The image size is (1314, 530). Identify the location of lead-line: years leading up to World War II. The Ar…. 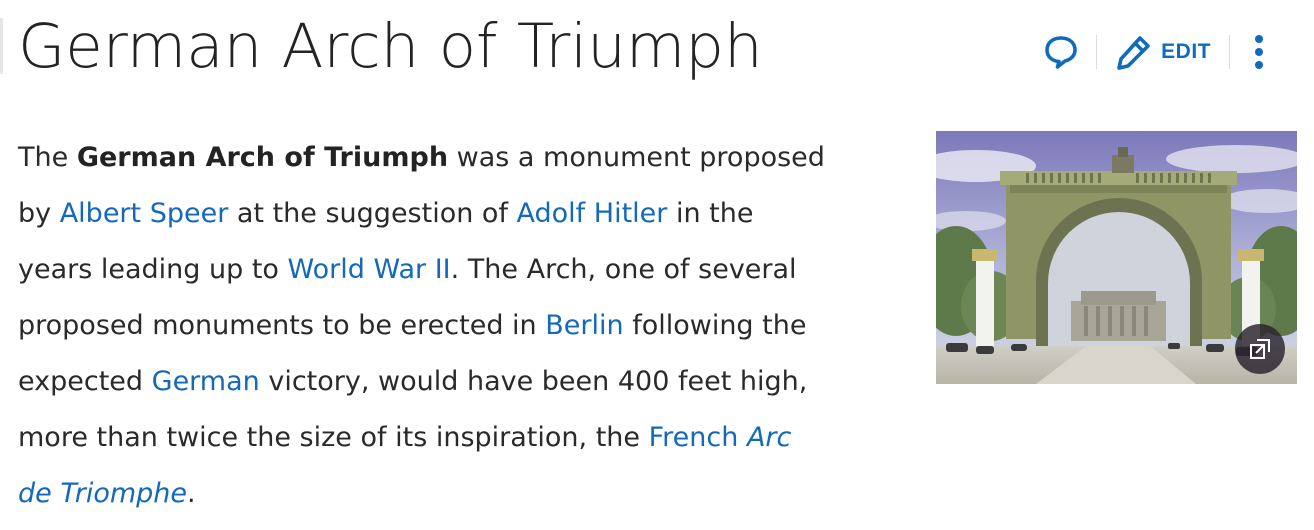
(468, 270).